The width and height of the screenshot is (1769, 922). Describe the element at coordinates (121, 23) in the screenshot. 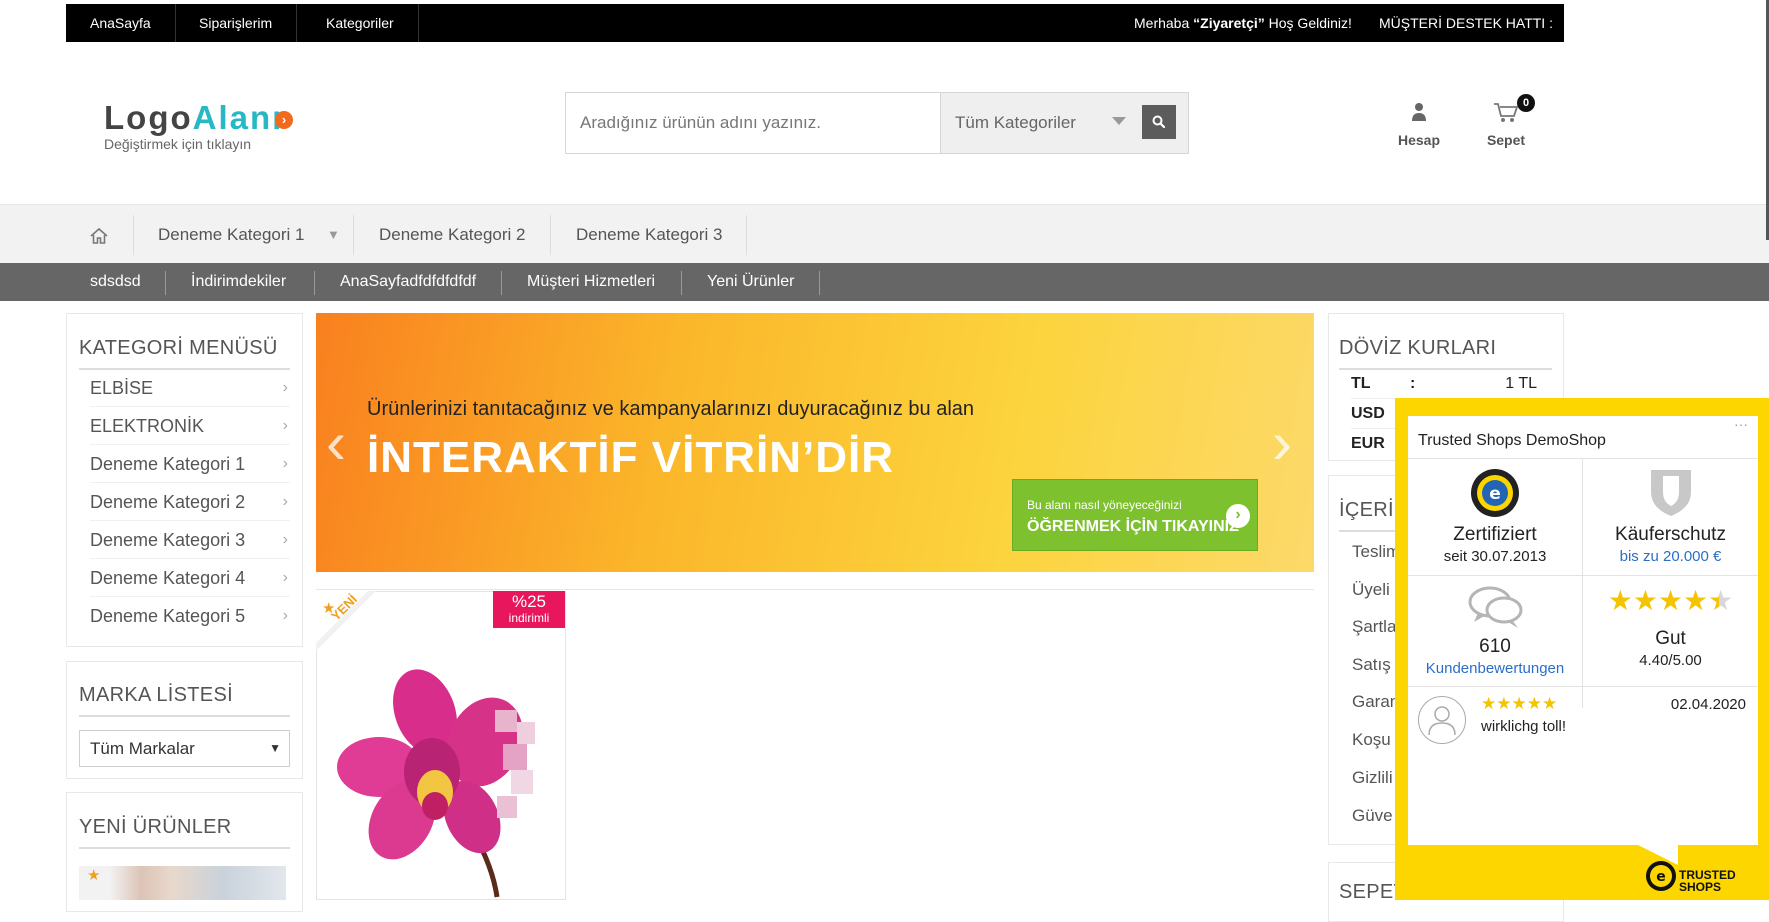

I see `topbar-home-link: AnaSayfa` at that location.